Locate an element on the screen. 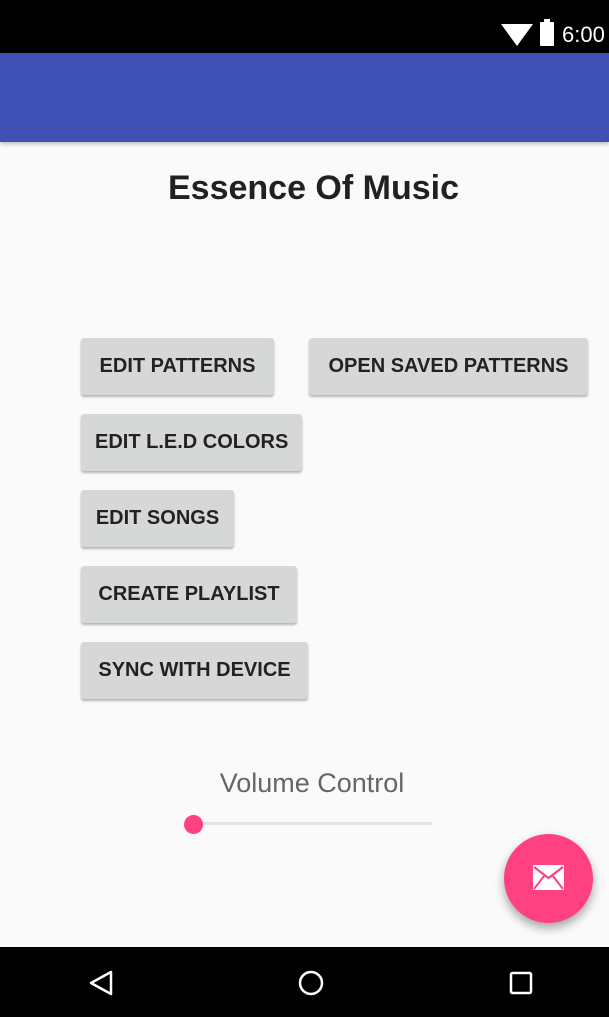 The image size is (609, 1017). home-icon is located at coordinates (311, 983).